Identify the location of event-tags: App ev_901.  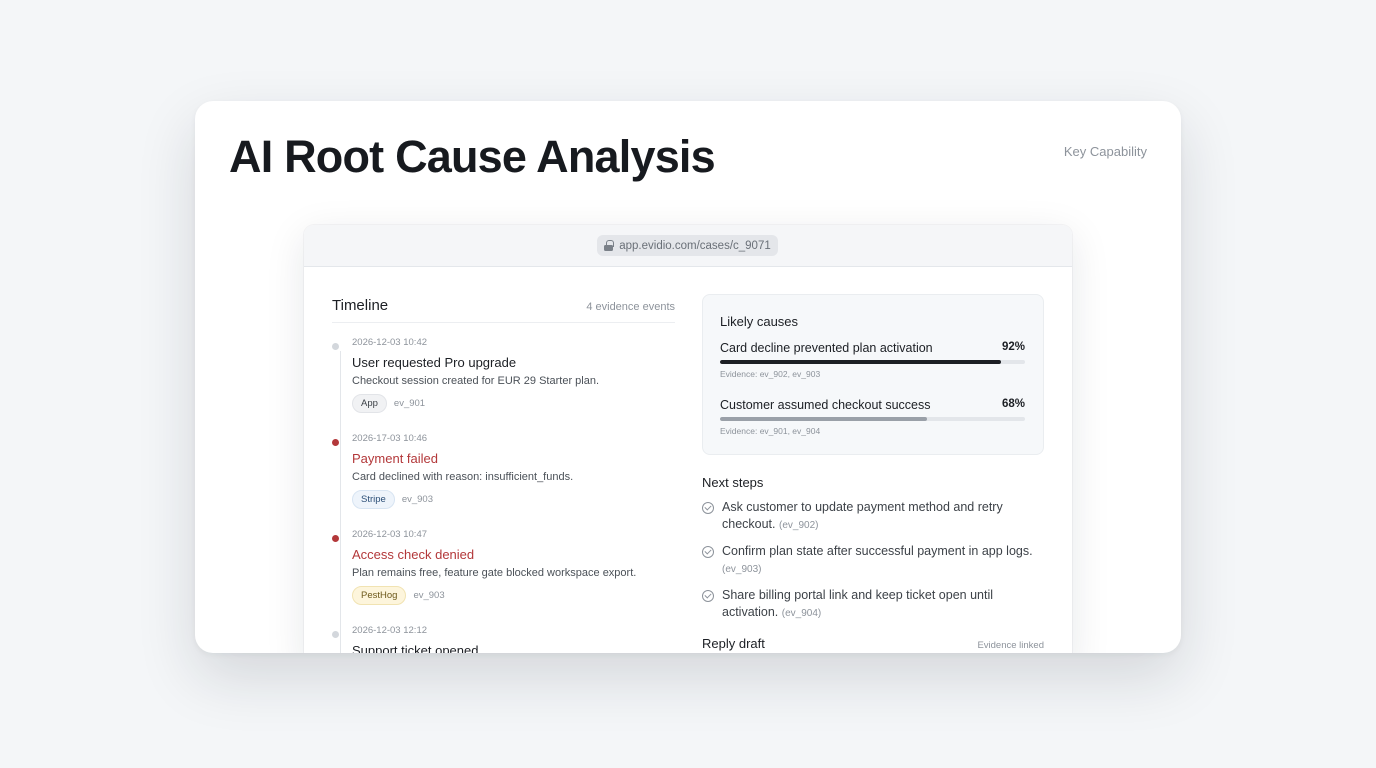
(513, 403).